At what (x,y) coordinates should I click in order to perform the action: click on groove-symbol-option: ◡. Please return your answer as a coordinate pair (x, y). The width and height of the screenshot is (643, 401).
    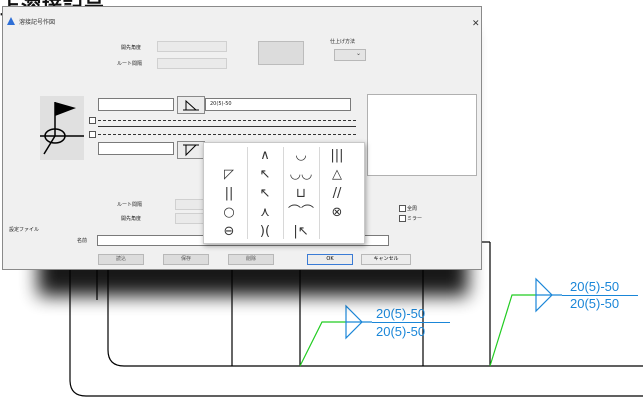
    Looking at the image, I should click on (301, 155).